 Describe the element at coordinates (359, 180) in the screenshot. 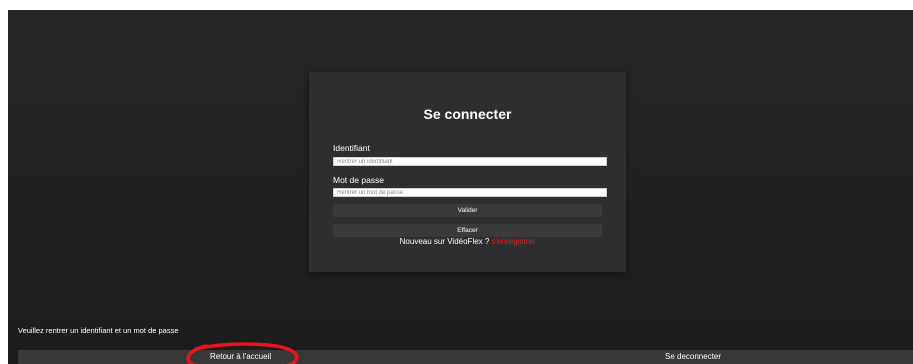

I see `password-label: Mot de passe` at that location.